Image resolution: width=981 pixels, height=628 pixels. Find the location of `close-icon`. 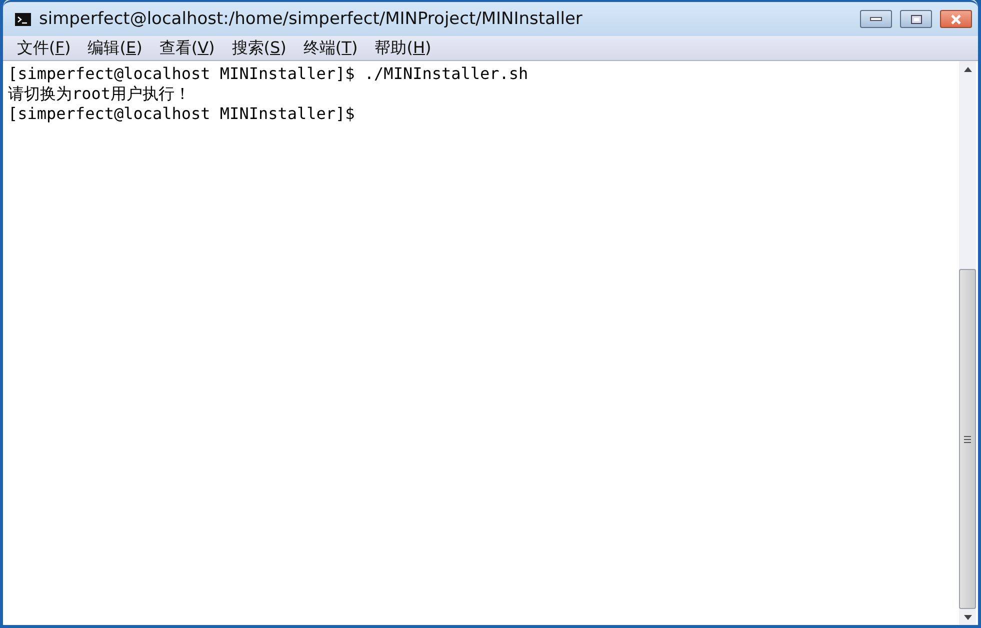

close-icon is located at coordinates (956, 19).